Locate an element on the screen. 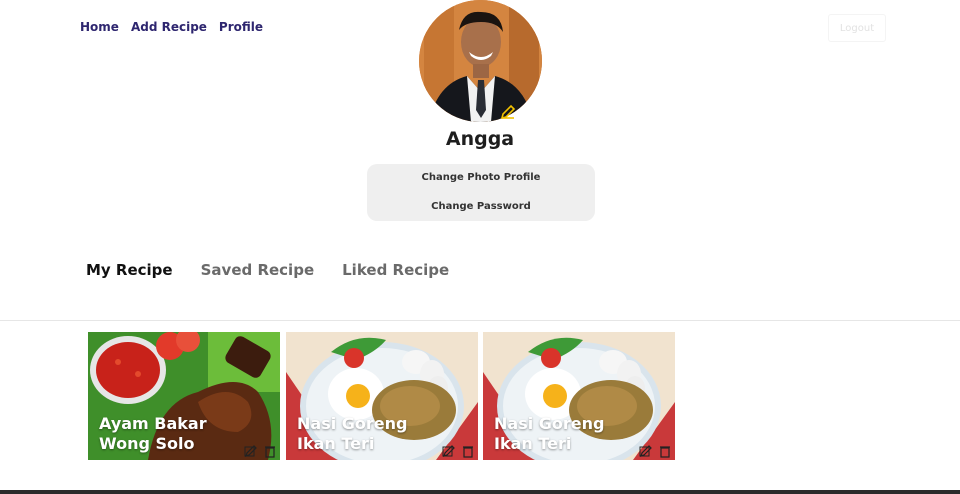 The height and width of the screenshot is (494, 960). tab-liked-recipe: Liked Recipe is located at coordinates (395, 270).